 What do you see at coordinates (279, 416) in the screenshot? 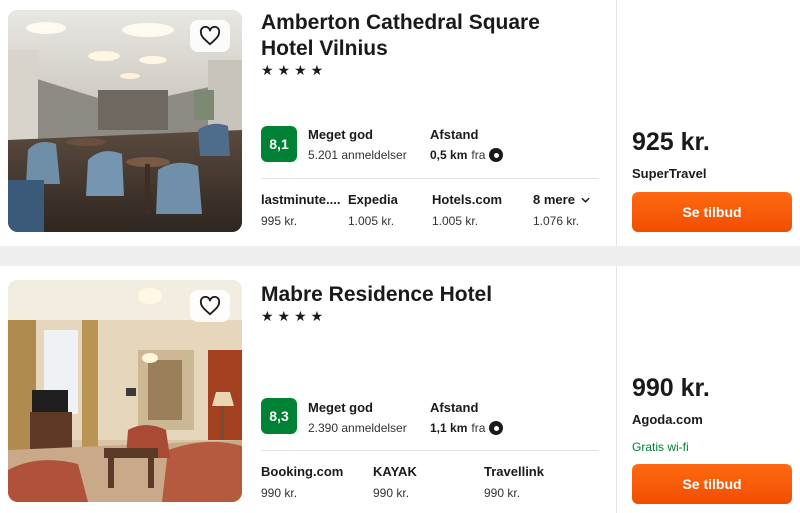
I see `review-score-badge: 8,3` at bounding box center [279, 416].